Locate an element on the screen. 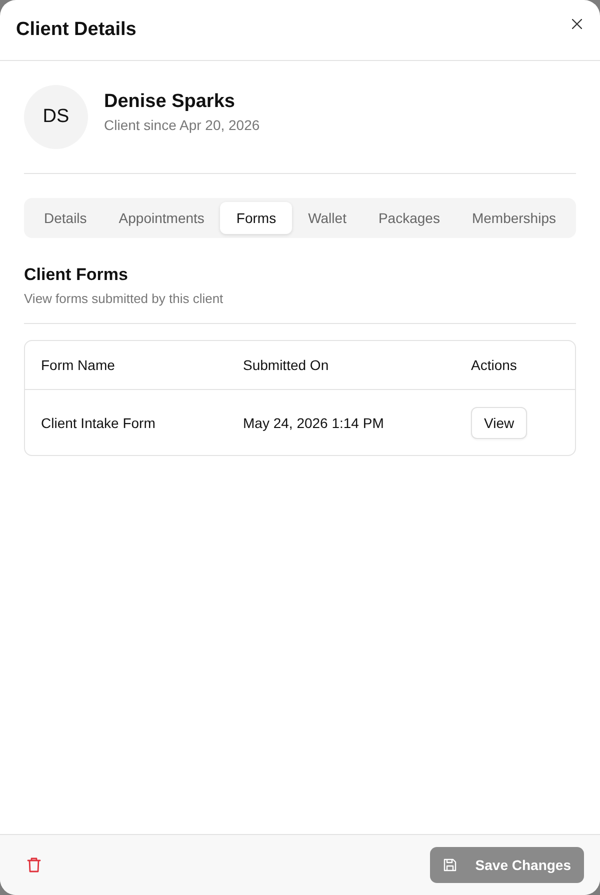  client-name: Denise Sparks is located at coordinates (170, 102).